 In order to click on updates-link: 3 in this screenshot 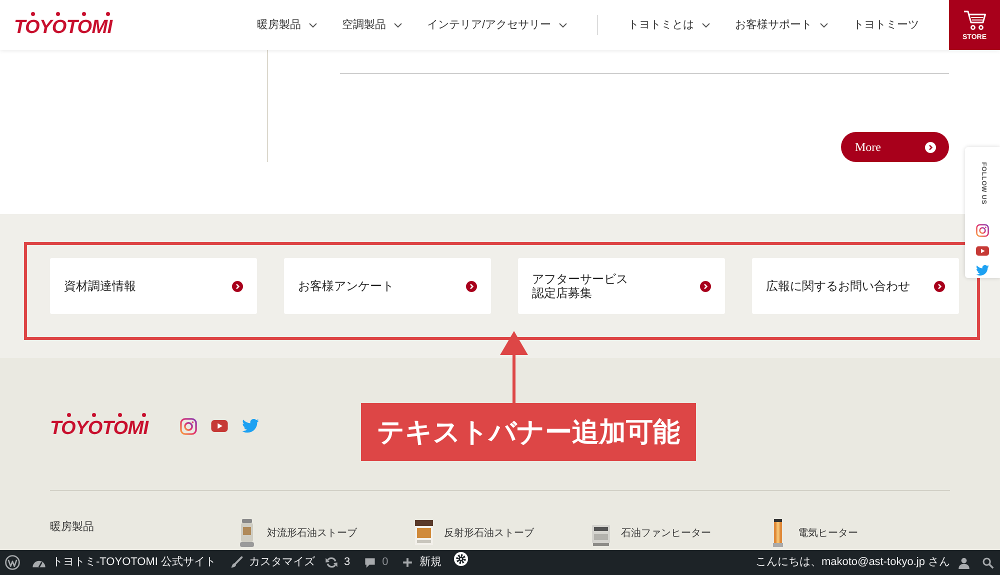, I will do `click(337, 562)`.